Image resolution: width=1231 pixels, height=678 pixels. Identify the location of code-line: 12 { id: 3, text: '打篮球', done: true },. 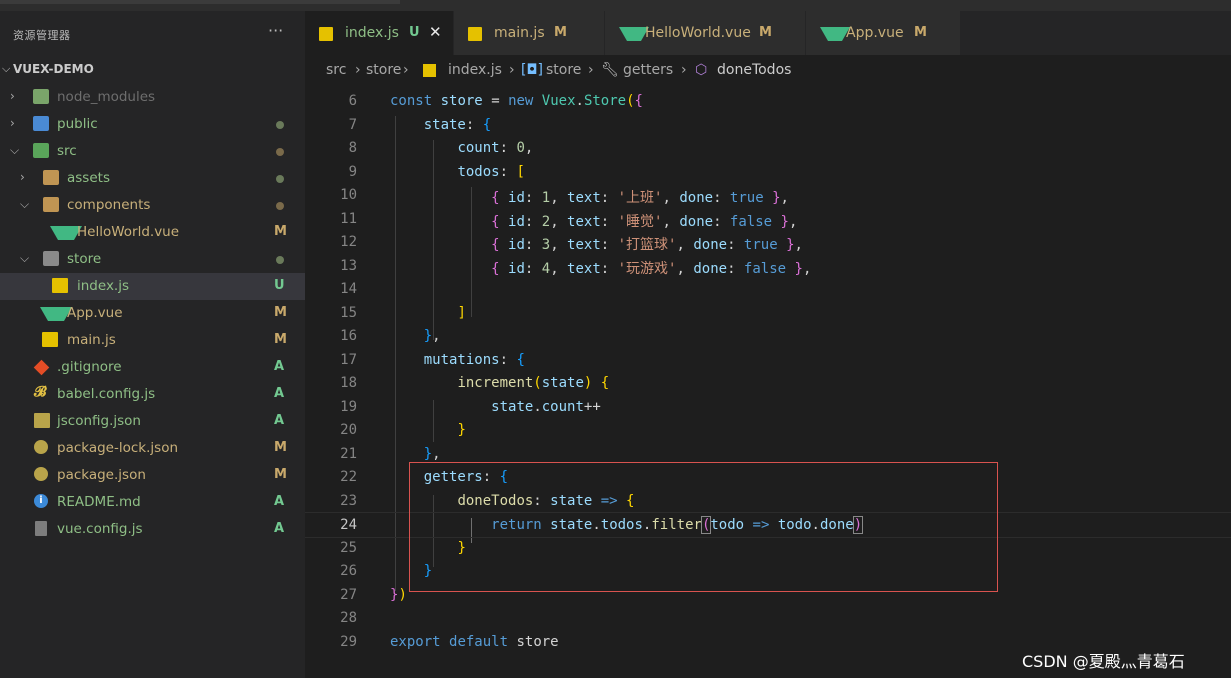
(768, 242).